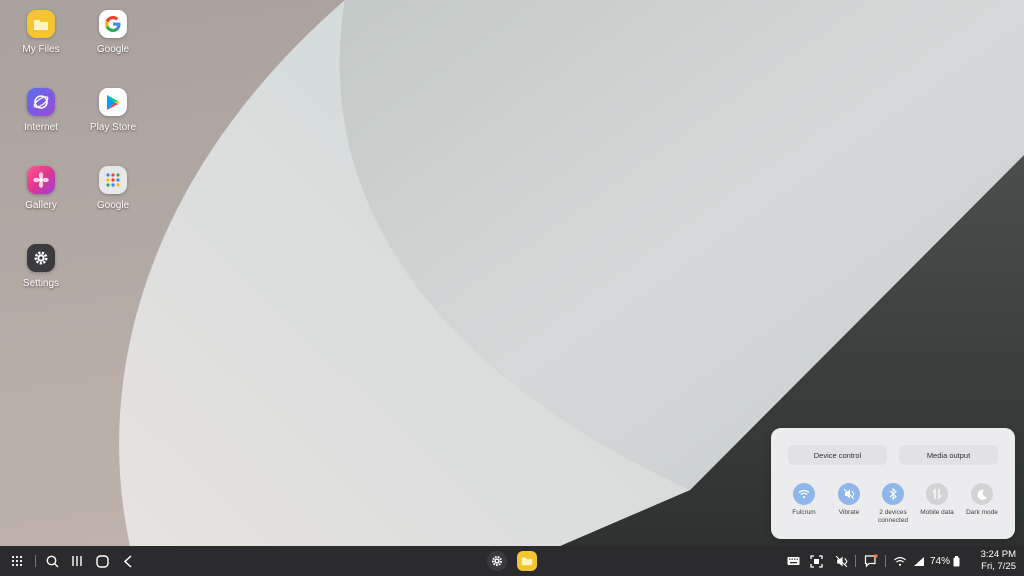 This screenshot has width=1024, height=576. Describe the element at coordinates (998, 554) in the screenshot. I see `clock-time: 3:24 PM` at that location.